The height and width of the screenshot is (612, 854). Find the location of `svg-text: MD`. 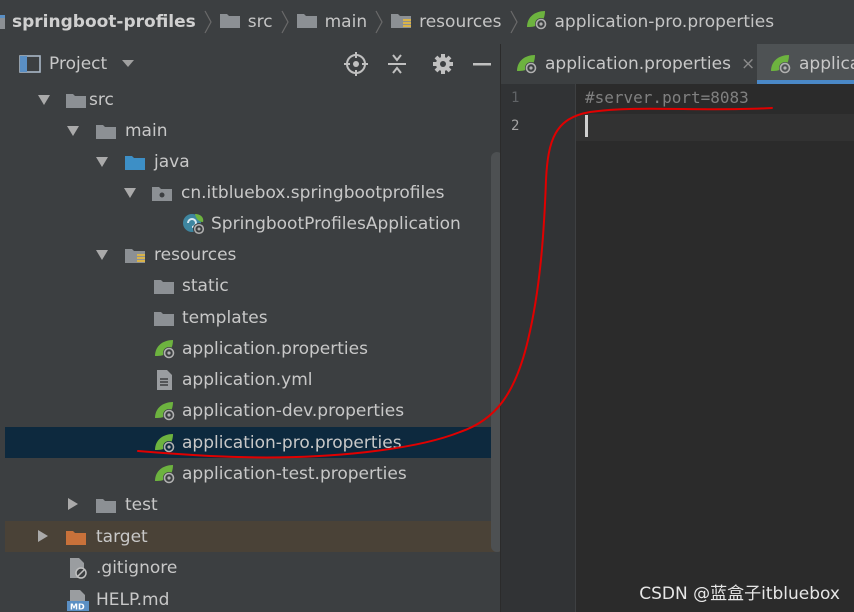

svg-text: MD is located at coordinates (77, 606).